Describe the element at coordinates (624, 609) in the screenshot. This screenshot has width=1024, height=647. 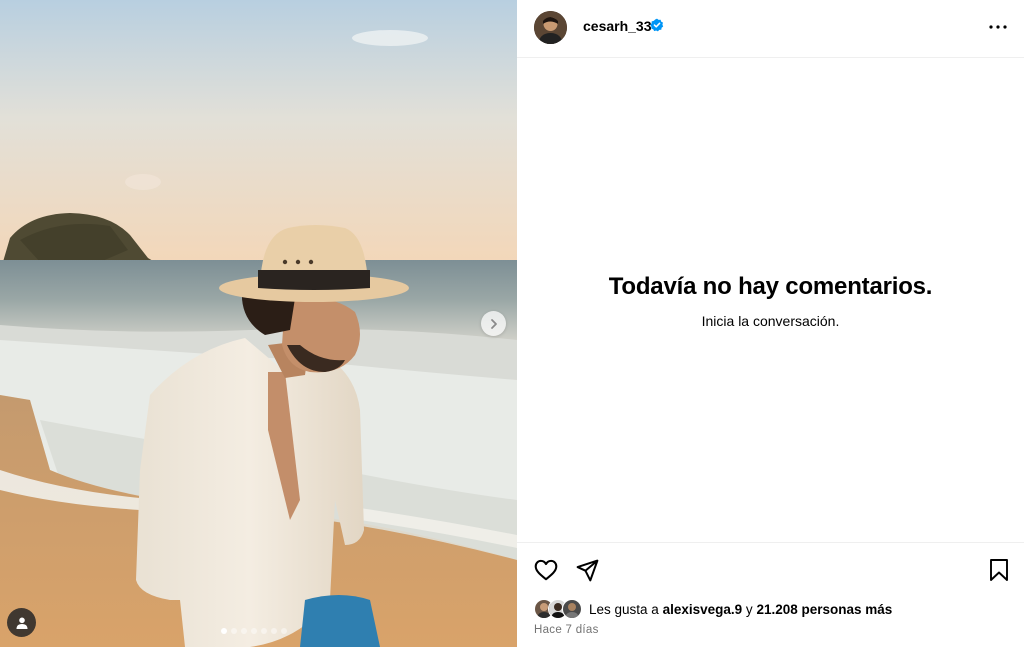
I see `likes-prefix: Les gusta a` at that location.